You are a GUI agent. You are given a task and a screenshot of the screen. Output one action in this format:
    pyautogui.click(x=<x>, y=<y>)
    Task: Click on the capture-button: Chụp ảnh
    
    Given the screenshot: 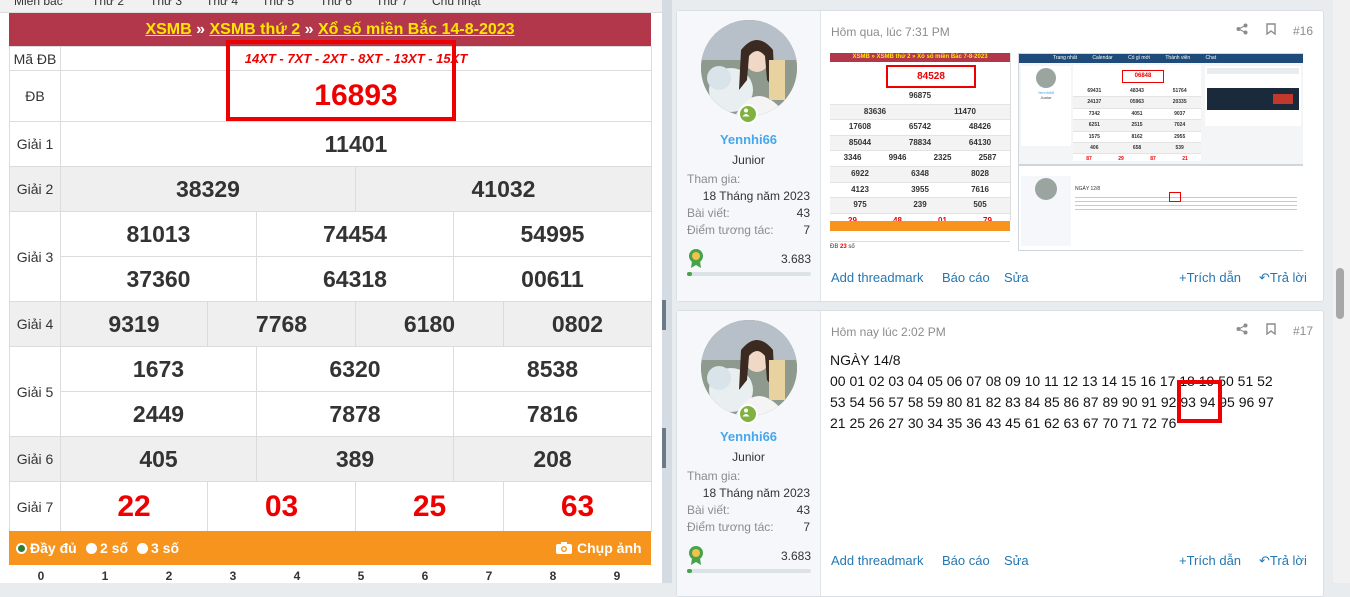 What is the action you would take?
    pyautogui.click(x=598, y=548)
    